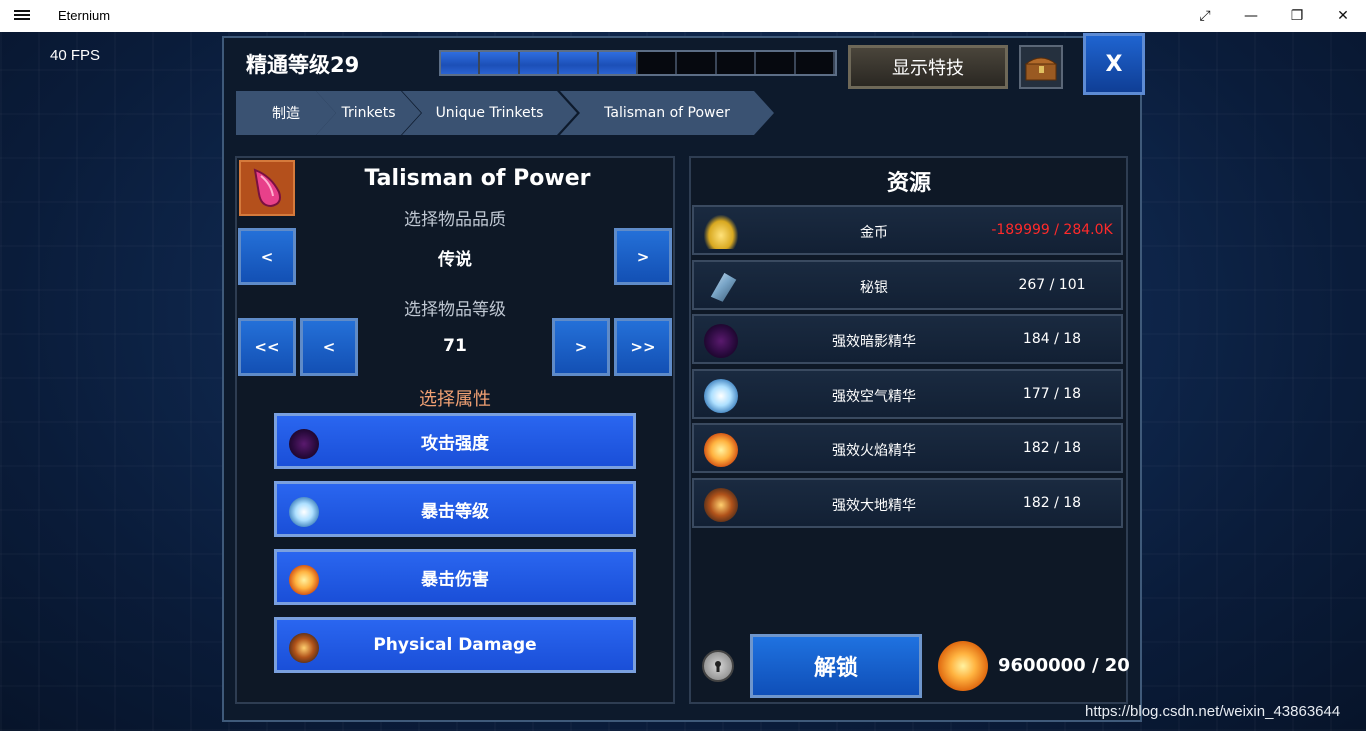  What do you see at coordinates (455, 310) in the screenshot?
I see `level-label: 选择物品等级` at bounding box center [455, 310].